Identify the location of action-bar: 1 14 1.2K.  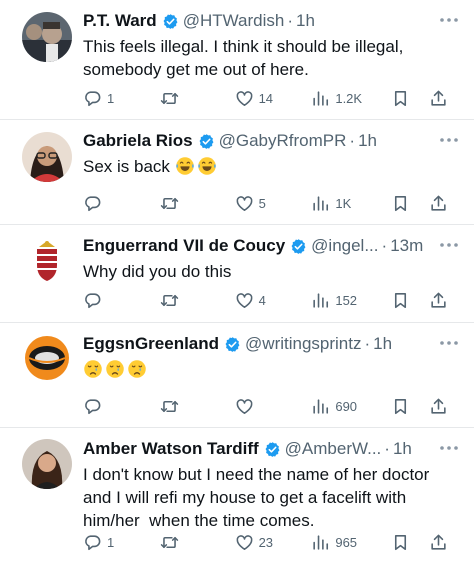
(265, 98).